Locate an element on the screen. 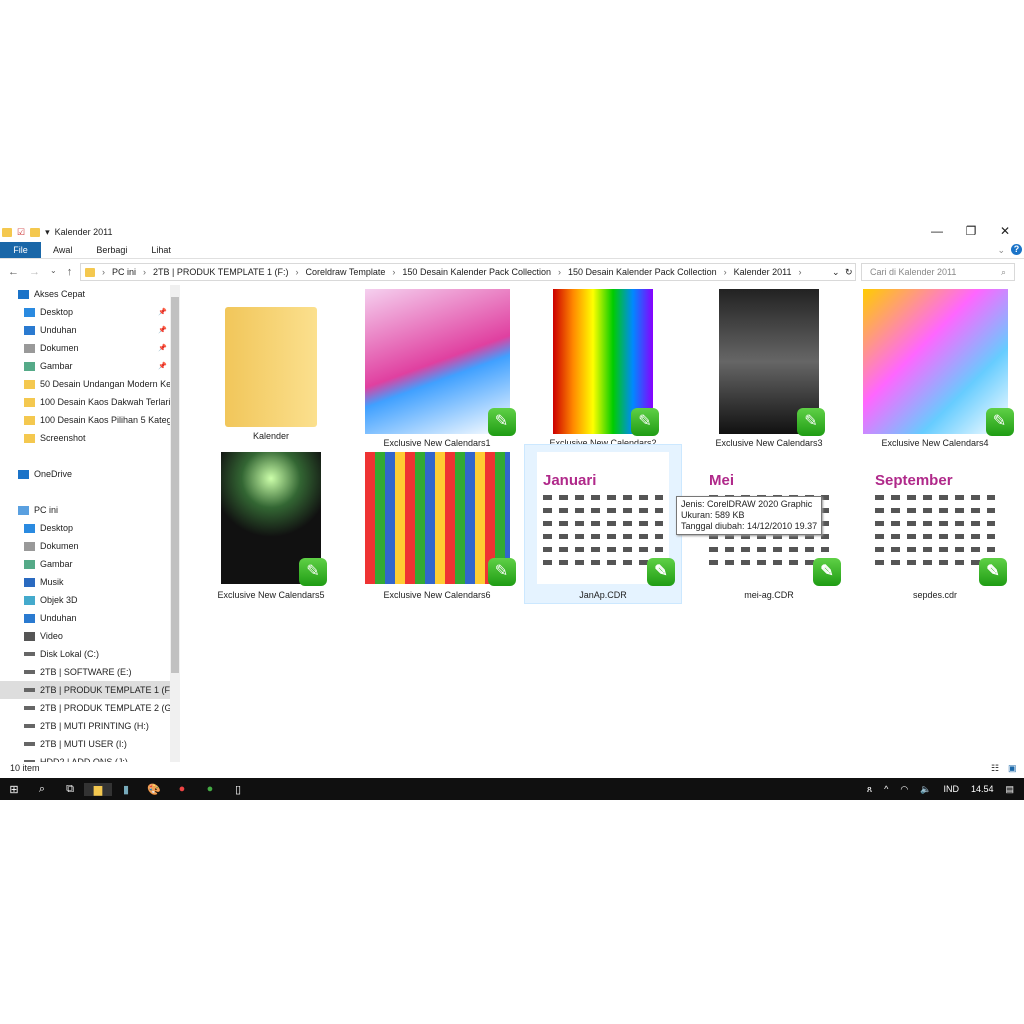 The image size is (1024, 1024). cube-icon is located at coordinates (29, 600).